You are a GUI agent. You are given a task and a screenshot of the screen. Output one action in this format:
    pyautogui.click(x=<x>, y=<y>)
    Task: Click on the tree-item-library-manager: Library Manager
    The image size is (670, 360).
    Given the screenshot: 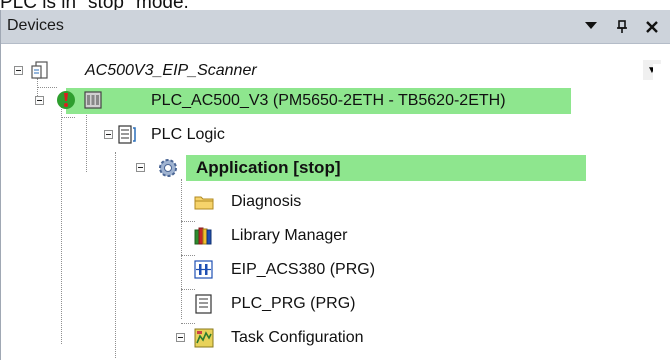 What is the action you would take?
    pyautogui.click(x=341, y=236)
    